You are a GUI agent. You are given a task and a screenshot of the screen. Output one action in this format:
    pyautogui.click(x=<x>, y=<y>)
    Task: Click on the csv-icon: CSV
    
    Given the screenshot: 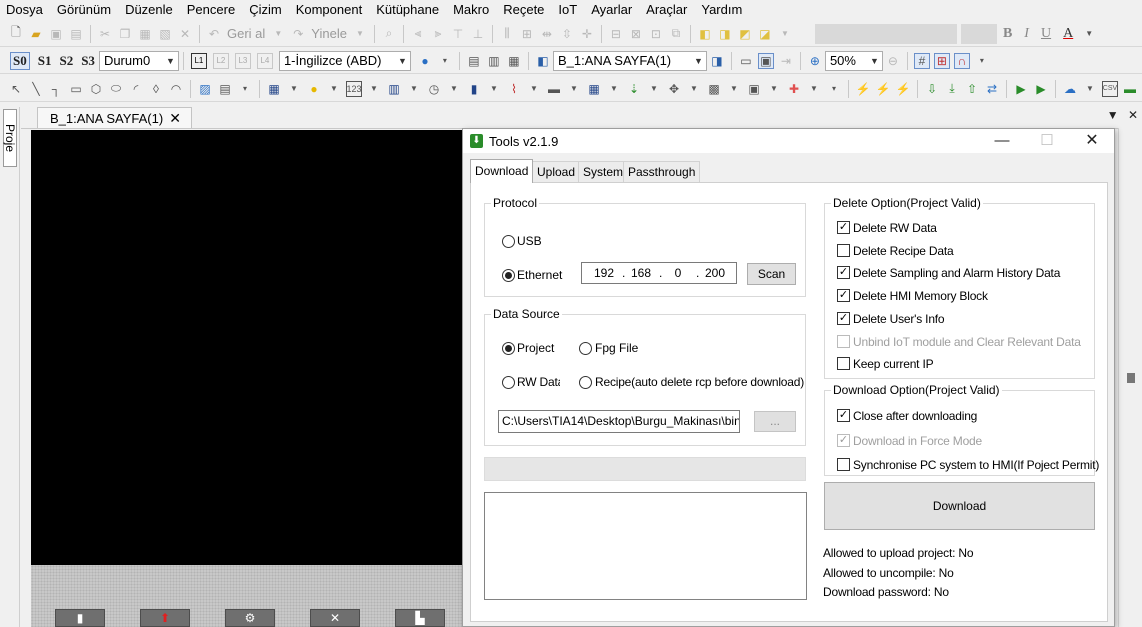 What is the action you would take?
    pyautogui.click(x=1110, y=88)
    